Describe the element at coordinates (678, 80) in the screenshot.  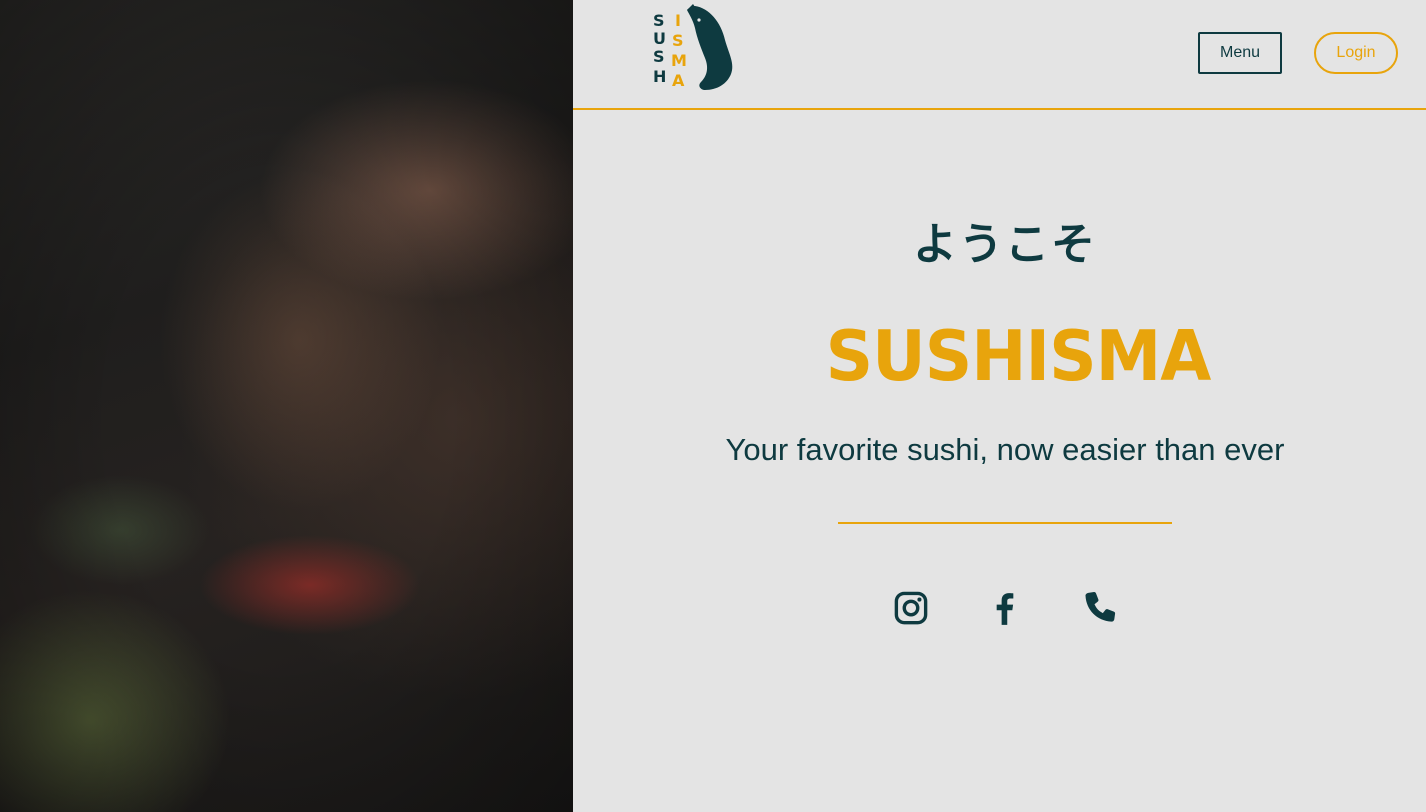
I see `svg-text: A` at that location.